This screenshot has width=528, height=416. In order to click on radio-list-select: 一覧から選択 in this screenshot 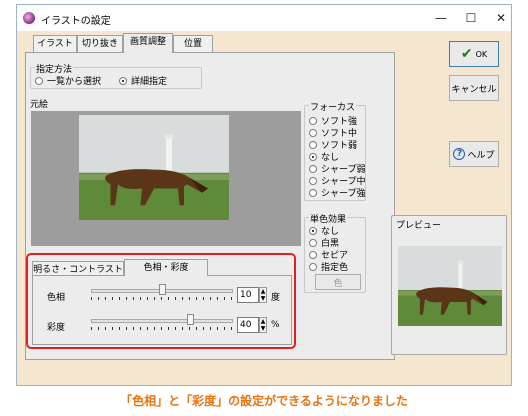, I will do `click(68, 80)`.